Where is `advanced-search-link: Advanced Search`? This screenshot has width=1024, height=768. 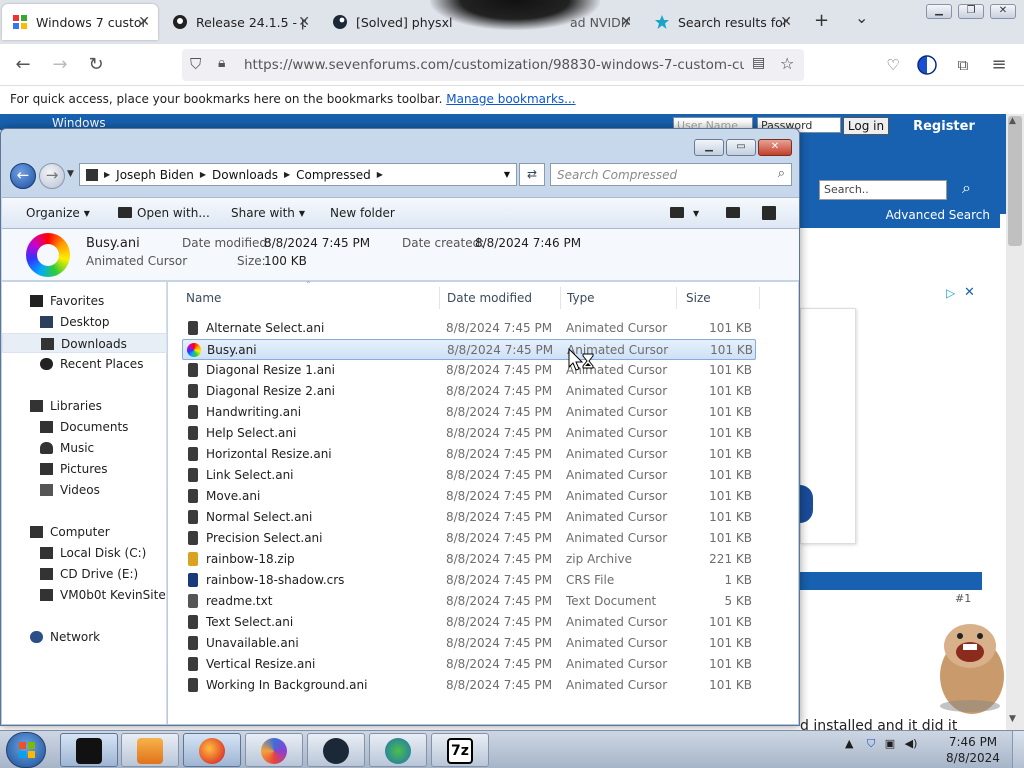 advanced-search-link: Advanced Search is located at coordinates (900, 216).